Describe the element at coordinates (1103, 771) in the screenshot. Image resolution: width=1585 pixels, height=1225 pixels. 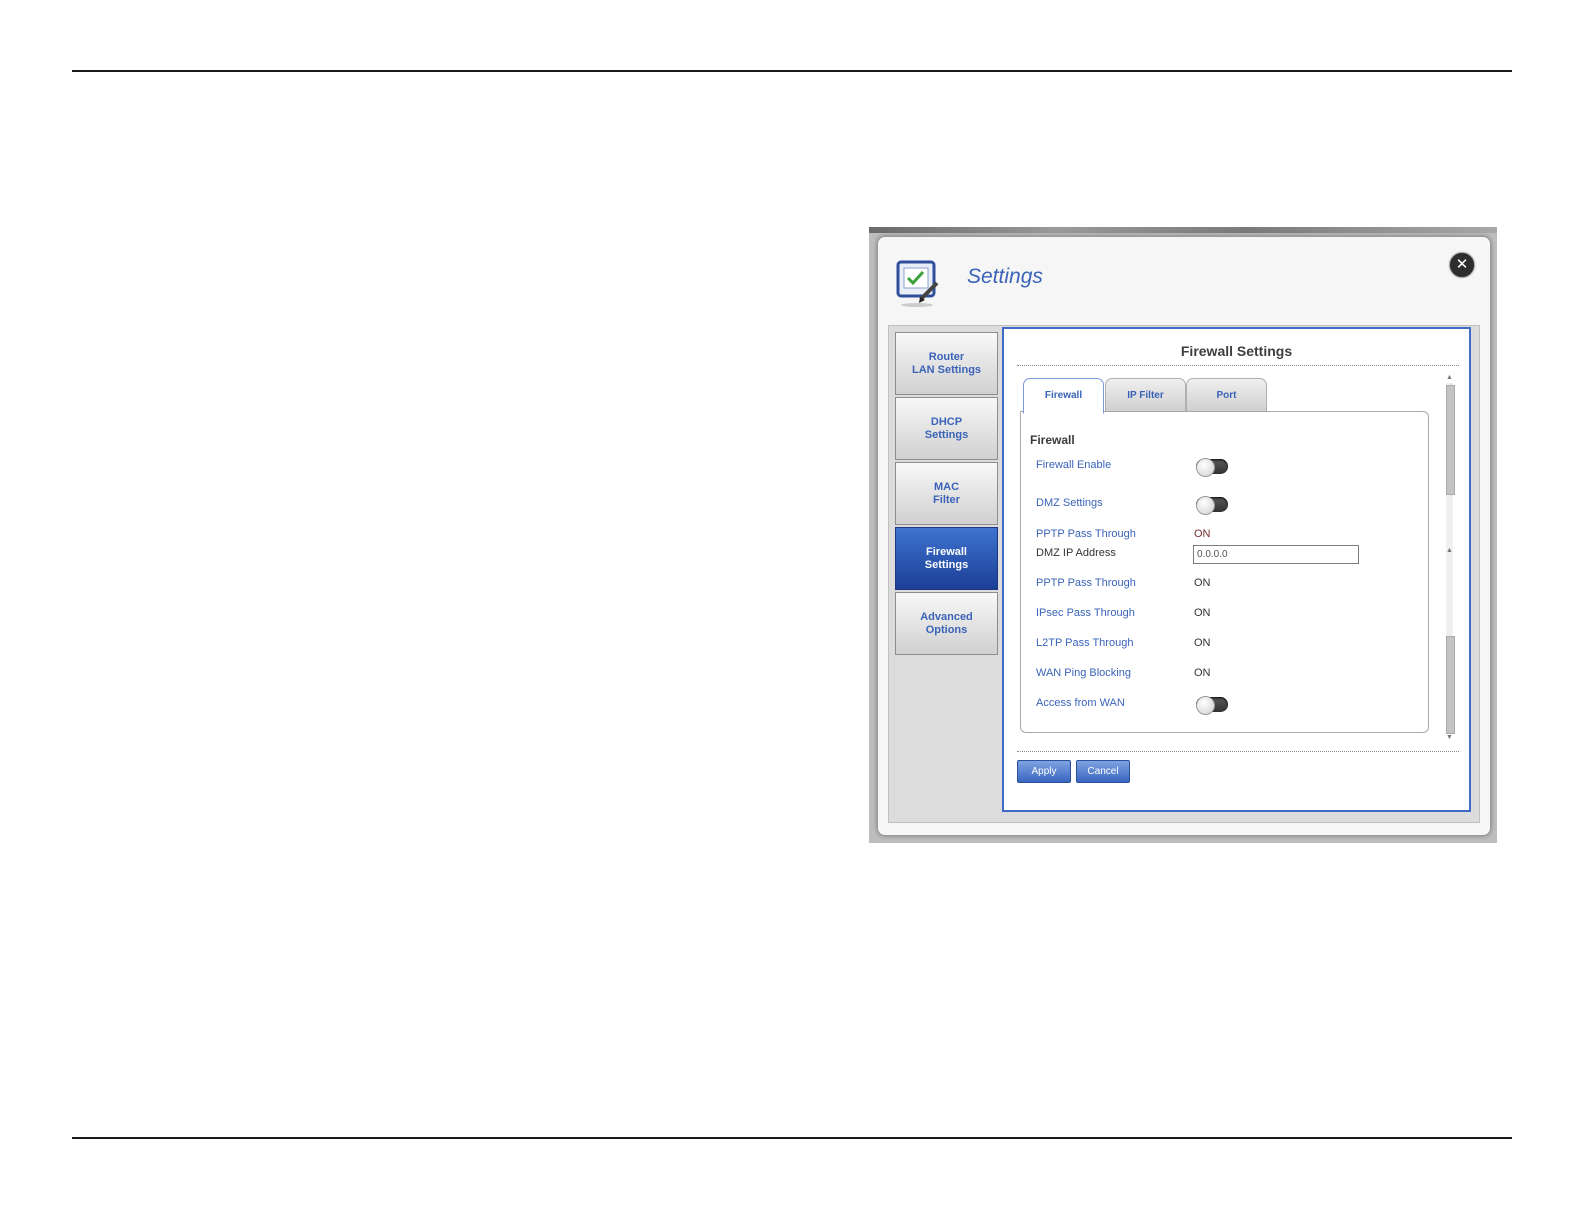
I see `cancel-button: Cancel` at that location.